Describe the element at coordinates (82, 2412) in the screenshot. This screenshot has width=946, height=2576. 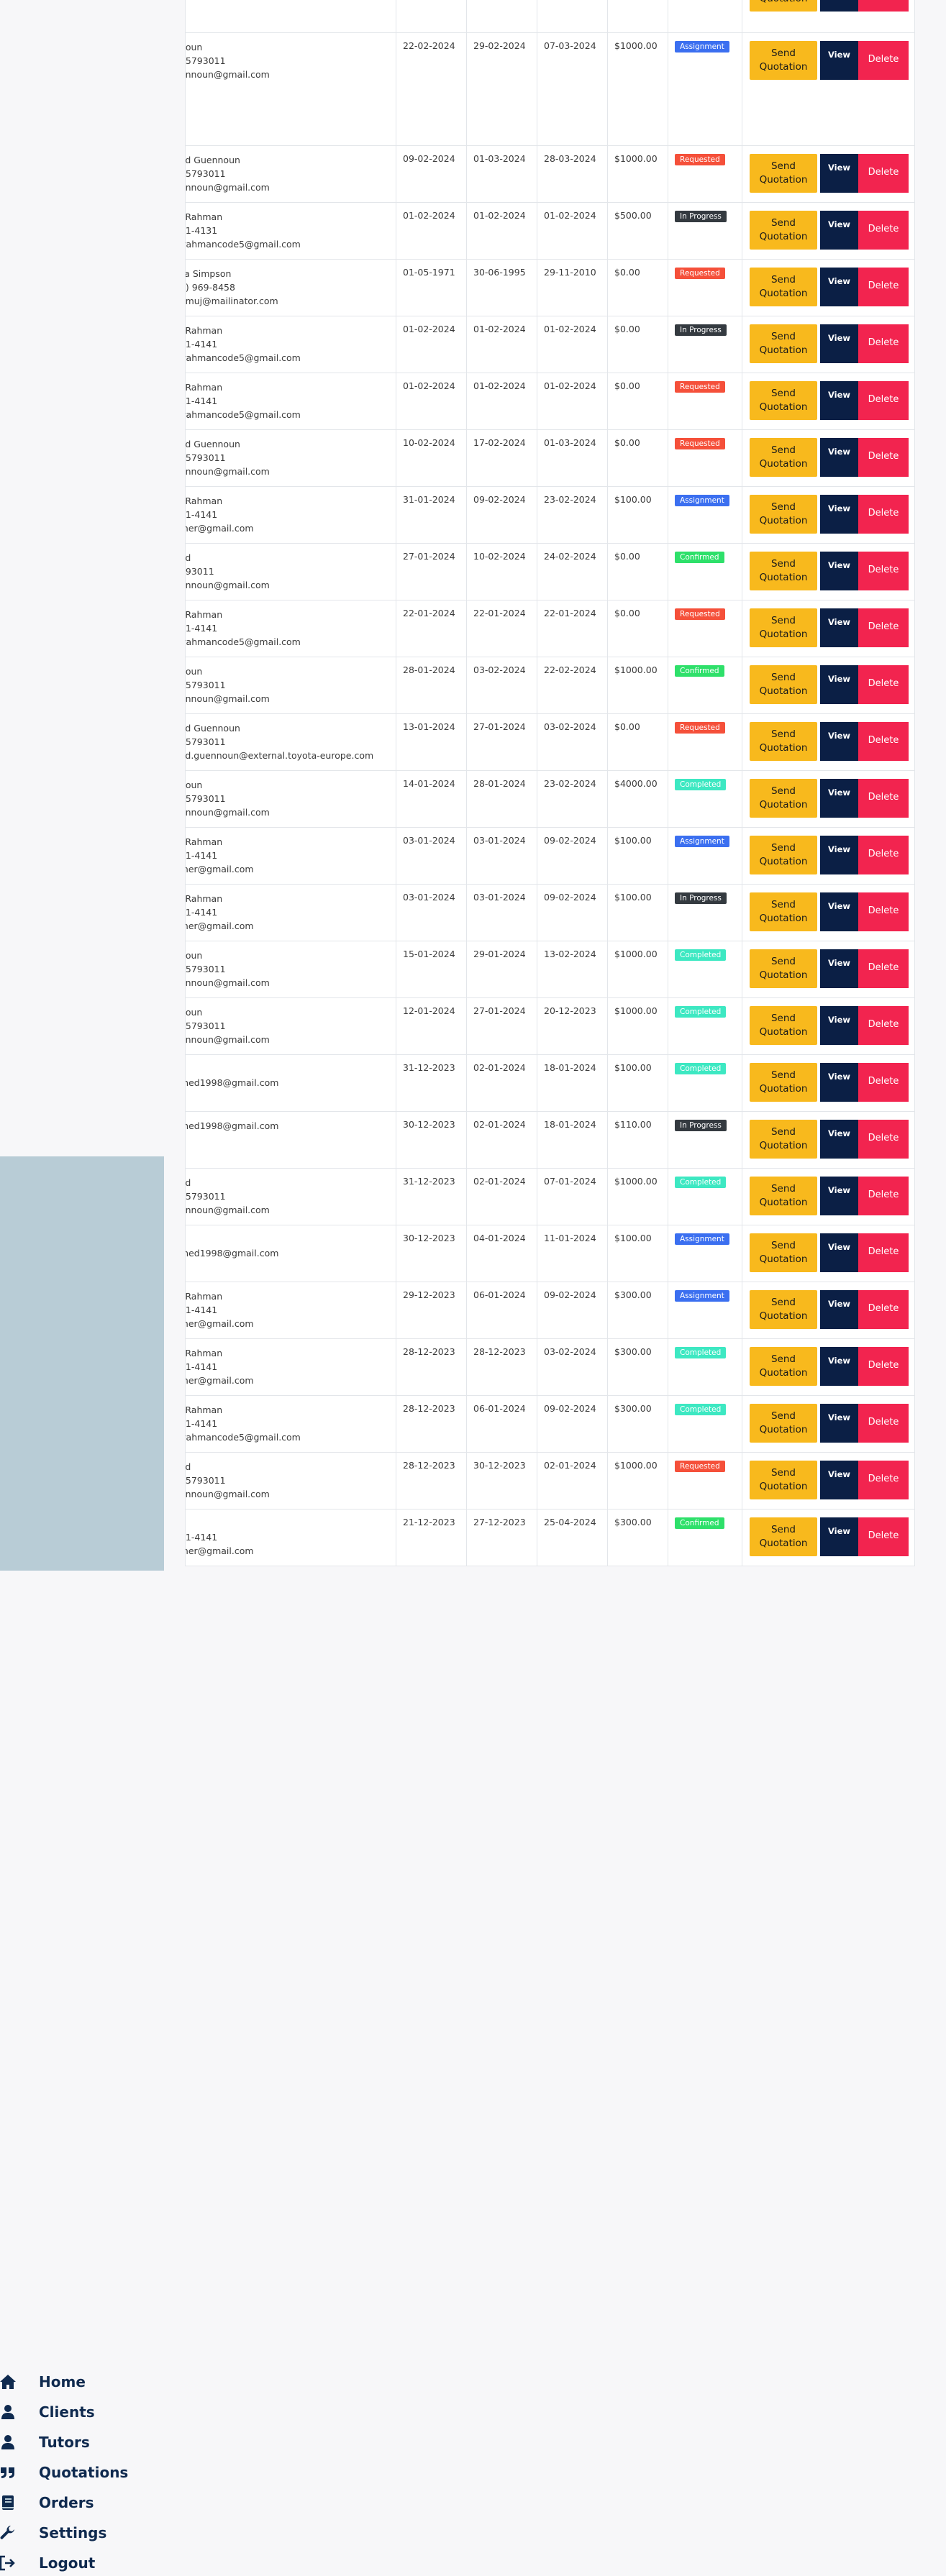
I see `sidebar-item-clients: Clients` at that location.